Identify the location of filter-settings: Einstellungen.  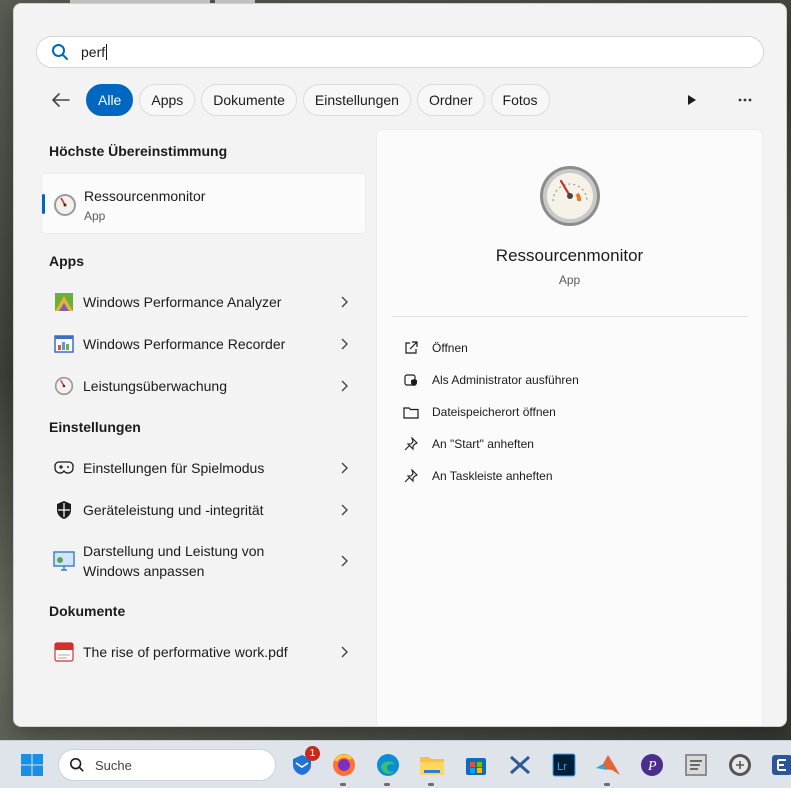
(356, 100).